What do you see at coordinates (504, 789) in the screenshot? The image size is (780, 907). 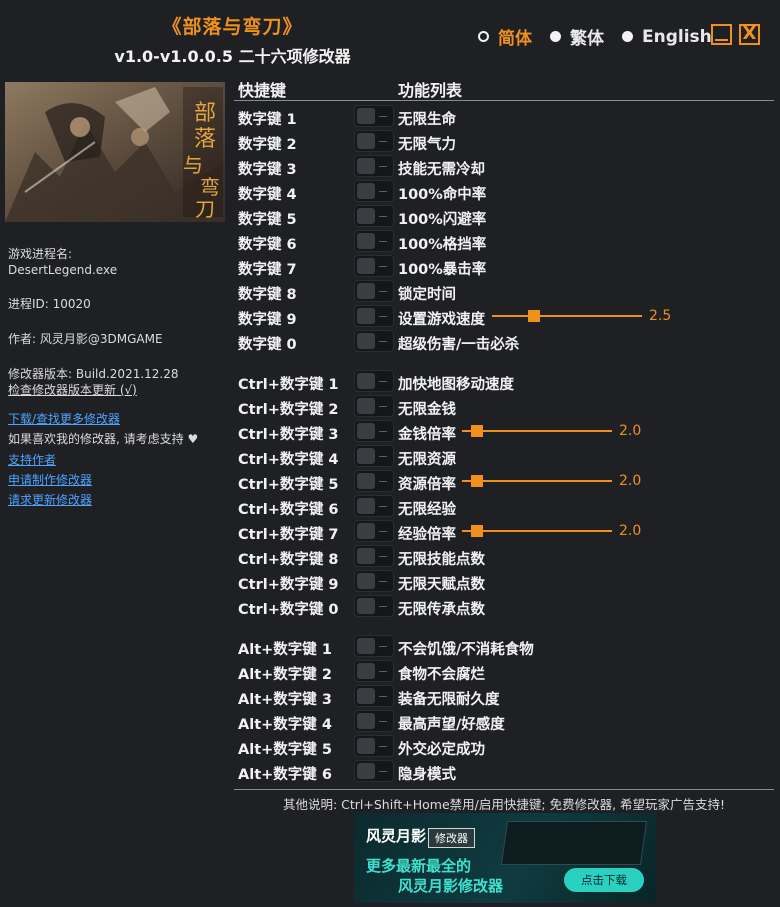 I see `footer-divider` at bounding box center [504, 789].